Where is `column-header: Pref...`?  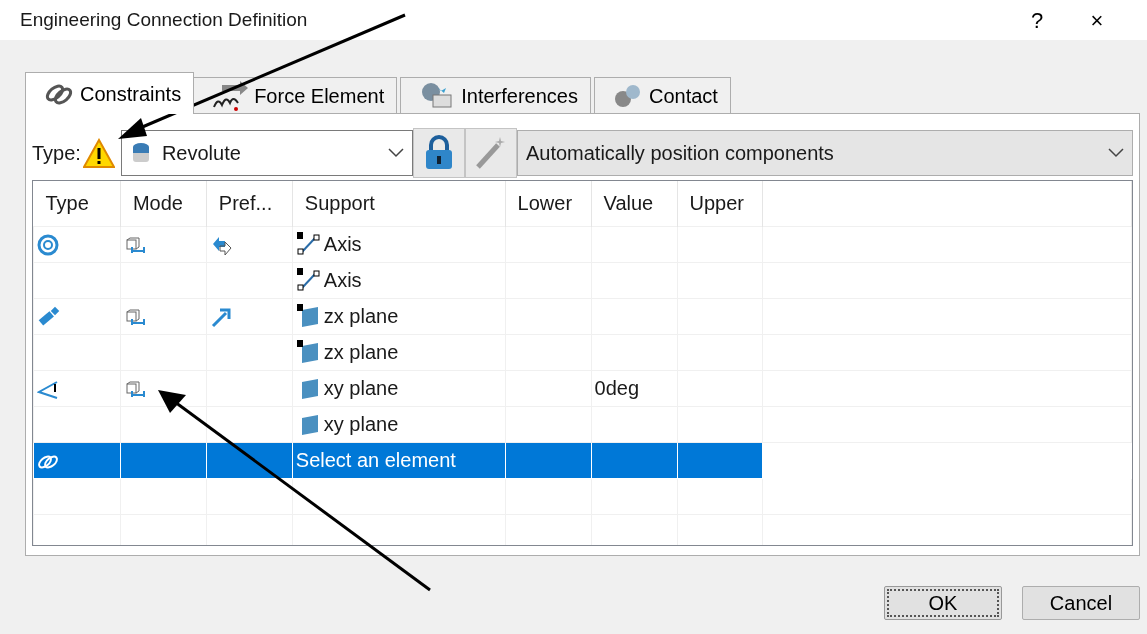 column-header: Pref... is located at coordinates (249, 203).